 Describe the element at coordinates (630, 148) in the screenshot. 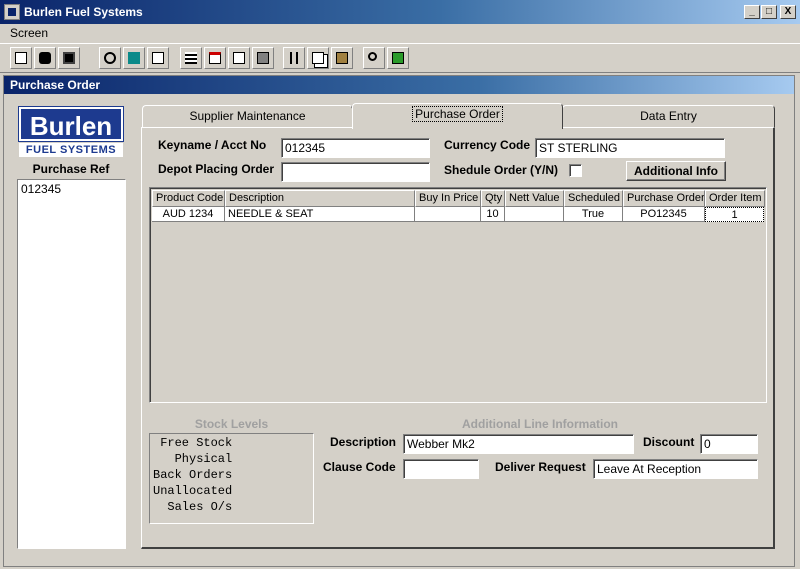

I see `currency-input: ST STERLING` at that location.